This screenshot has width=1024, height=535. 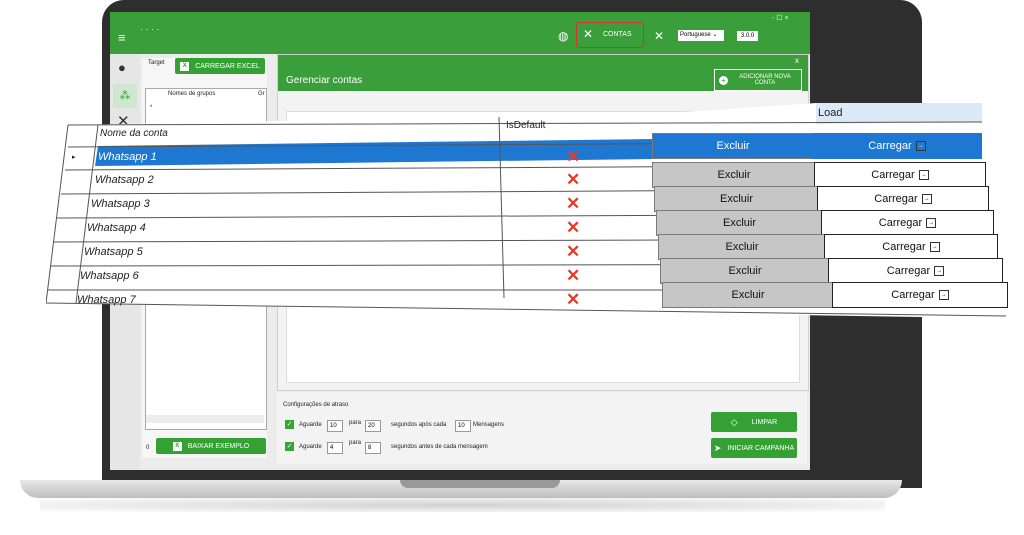 What do you see at coordinates (355, 423) in the screenshot?
I see `para-label: para` at bounding box center [355, 423].